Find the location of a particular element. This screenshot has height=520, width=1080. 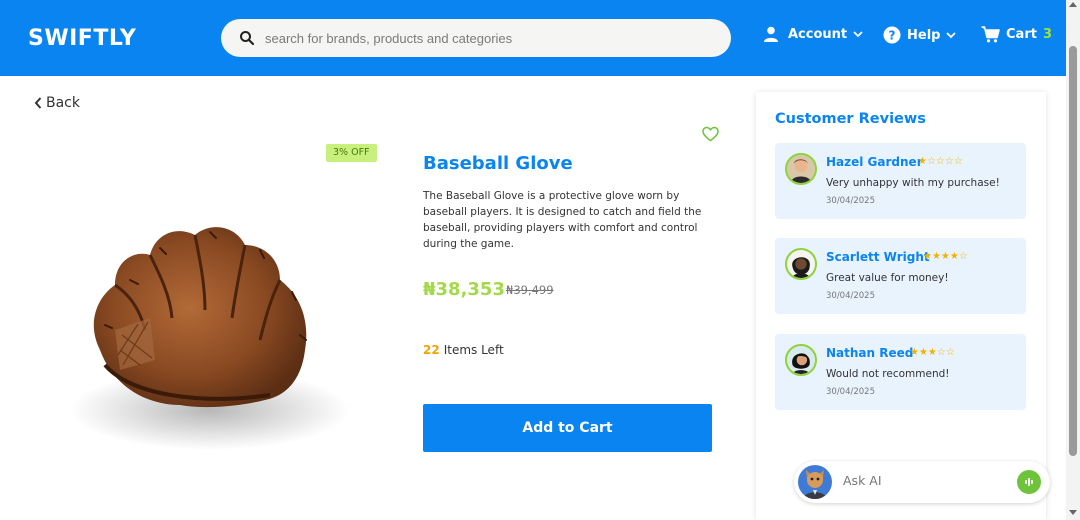

star-rating: ★★★☆☆ is located at coordinates (932, 352).